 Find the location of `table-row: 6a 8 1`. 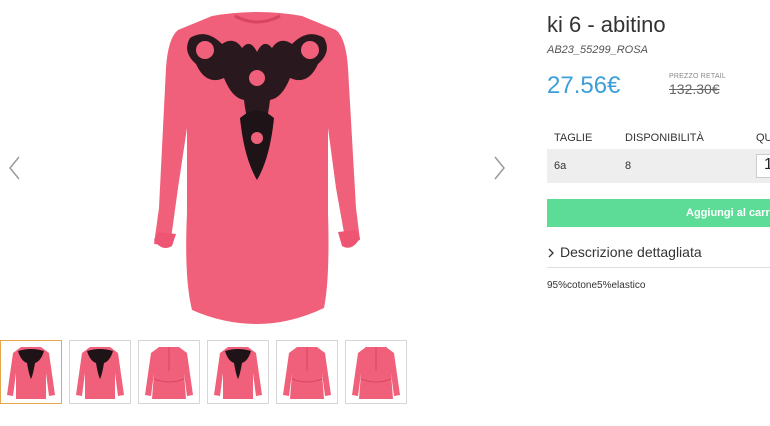

table-row: 6a 8 1 is located at coordinates (658, 166).